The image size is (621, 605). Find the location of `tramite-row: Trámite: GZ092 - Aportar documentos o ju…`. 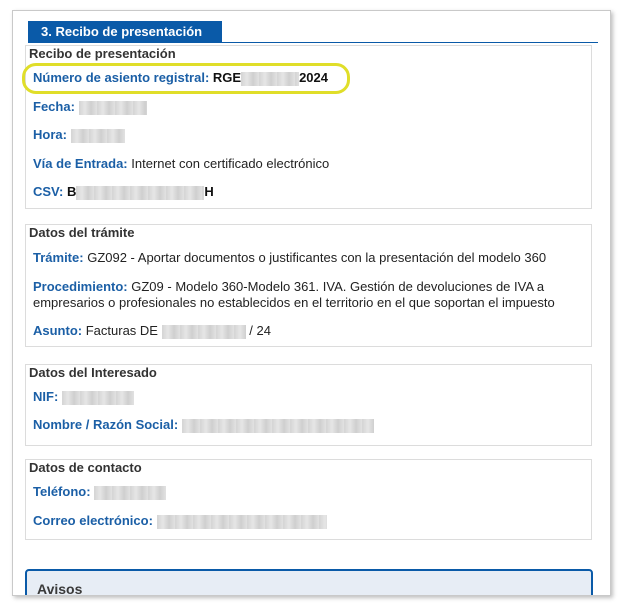

tramite-row: Trámite: GZ092 - Aportar documentos o ju… is located at coordinates (289, 257).